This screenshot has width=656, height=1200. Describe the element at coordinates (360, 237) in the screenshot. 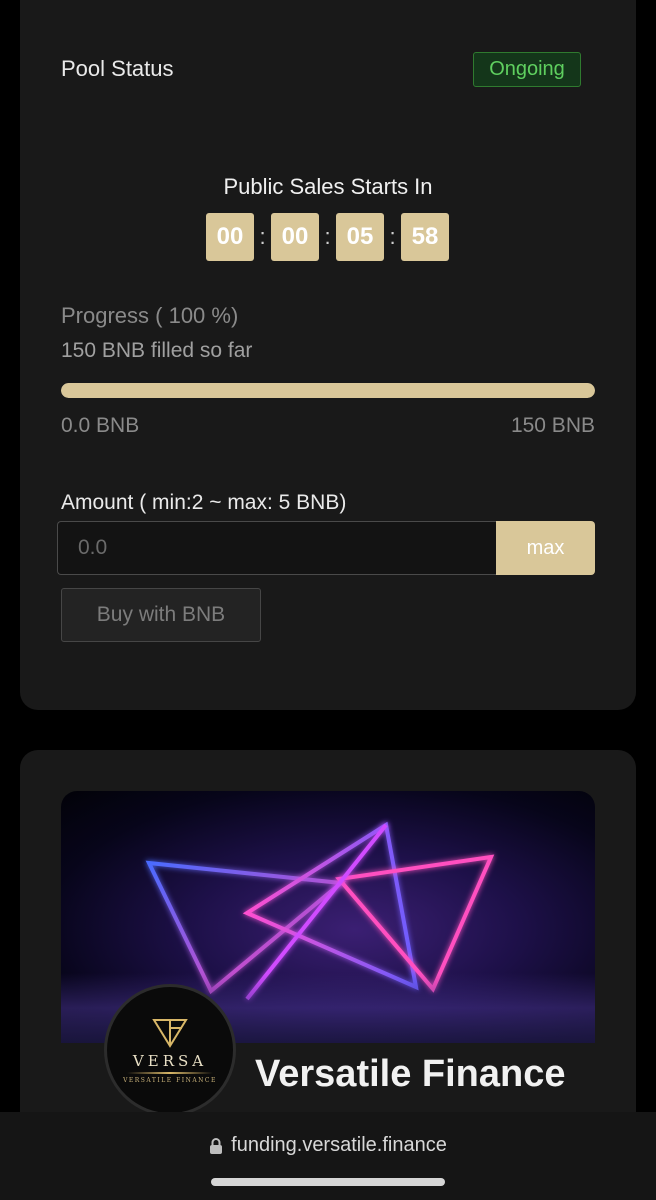

I see `countdown-minutes: 05` at that location.